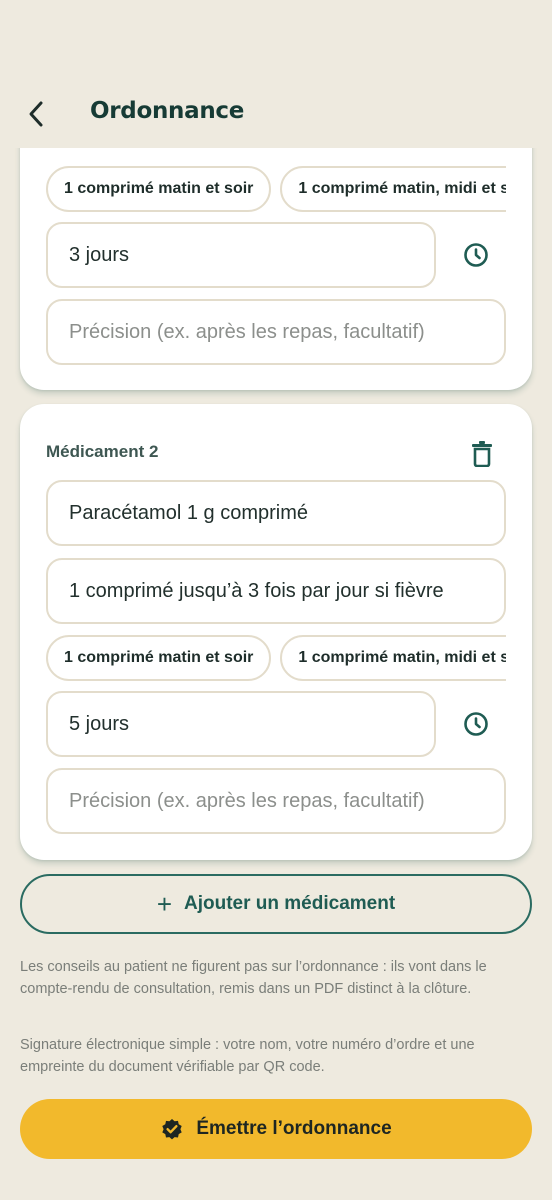 The image size is (552, 1200). I want to click on trash-icon, so click(482, 454).